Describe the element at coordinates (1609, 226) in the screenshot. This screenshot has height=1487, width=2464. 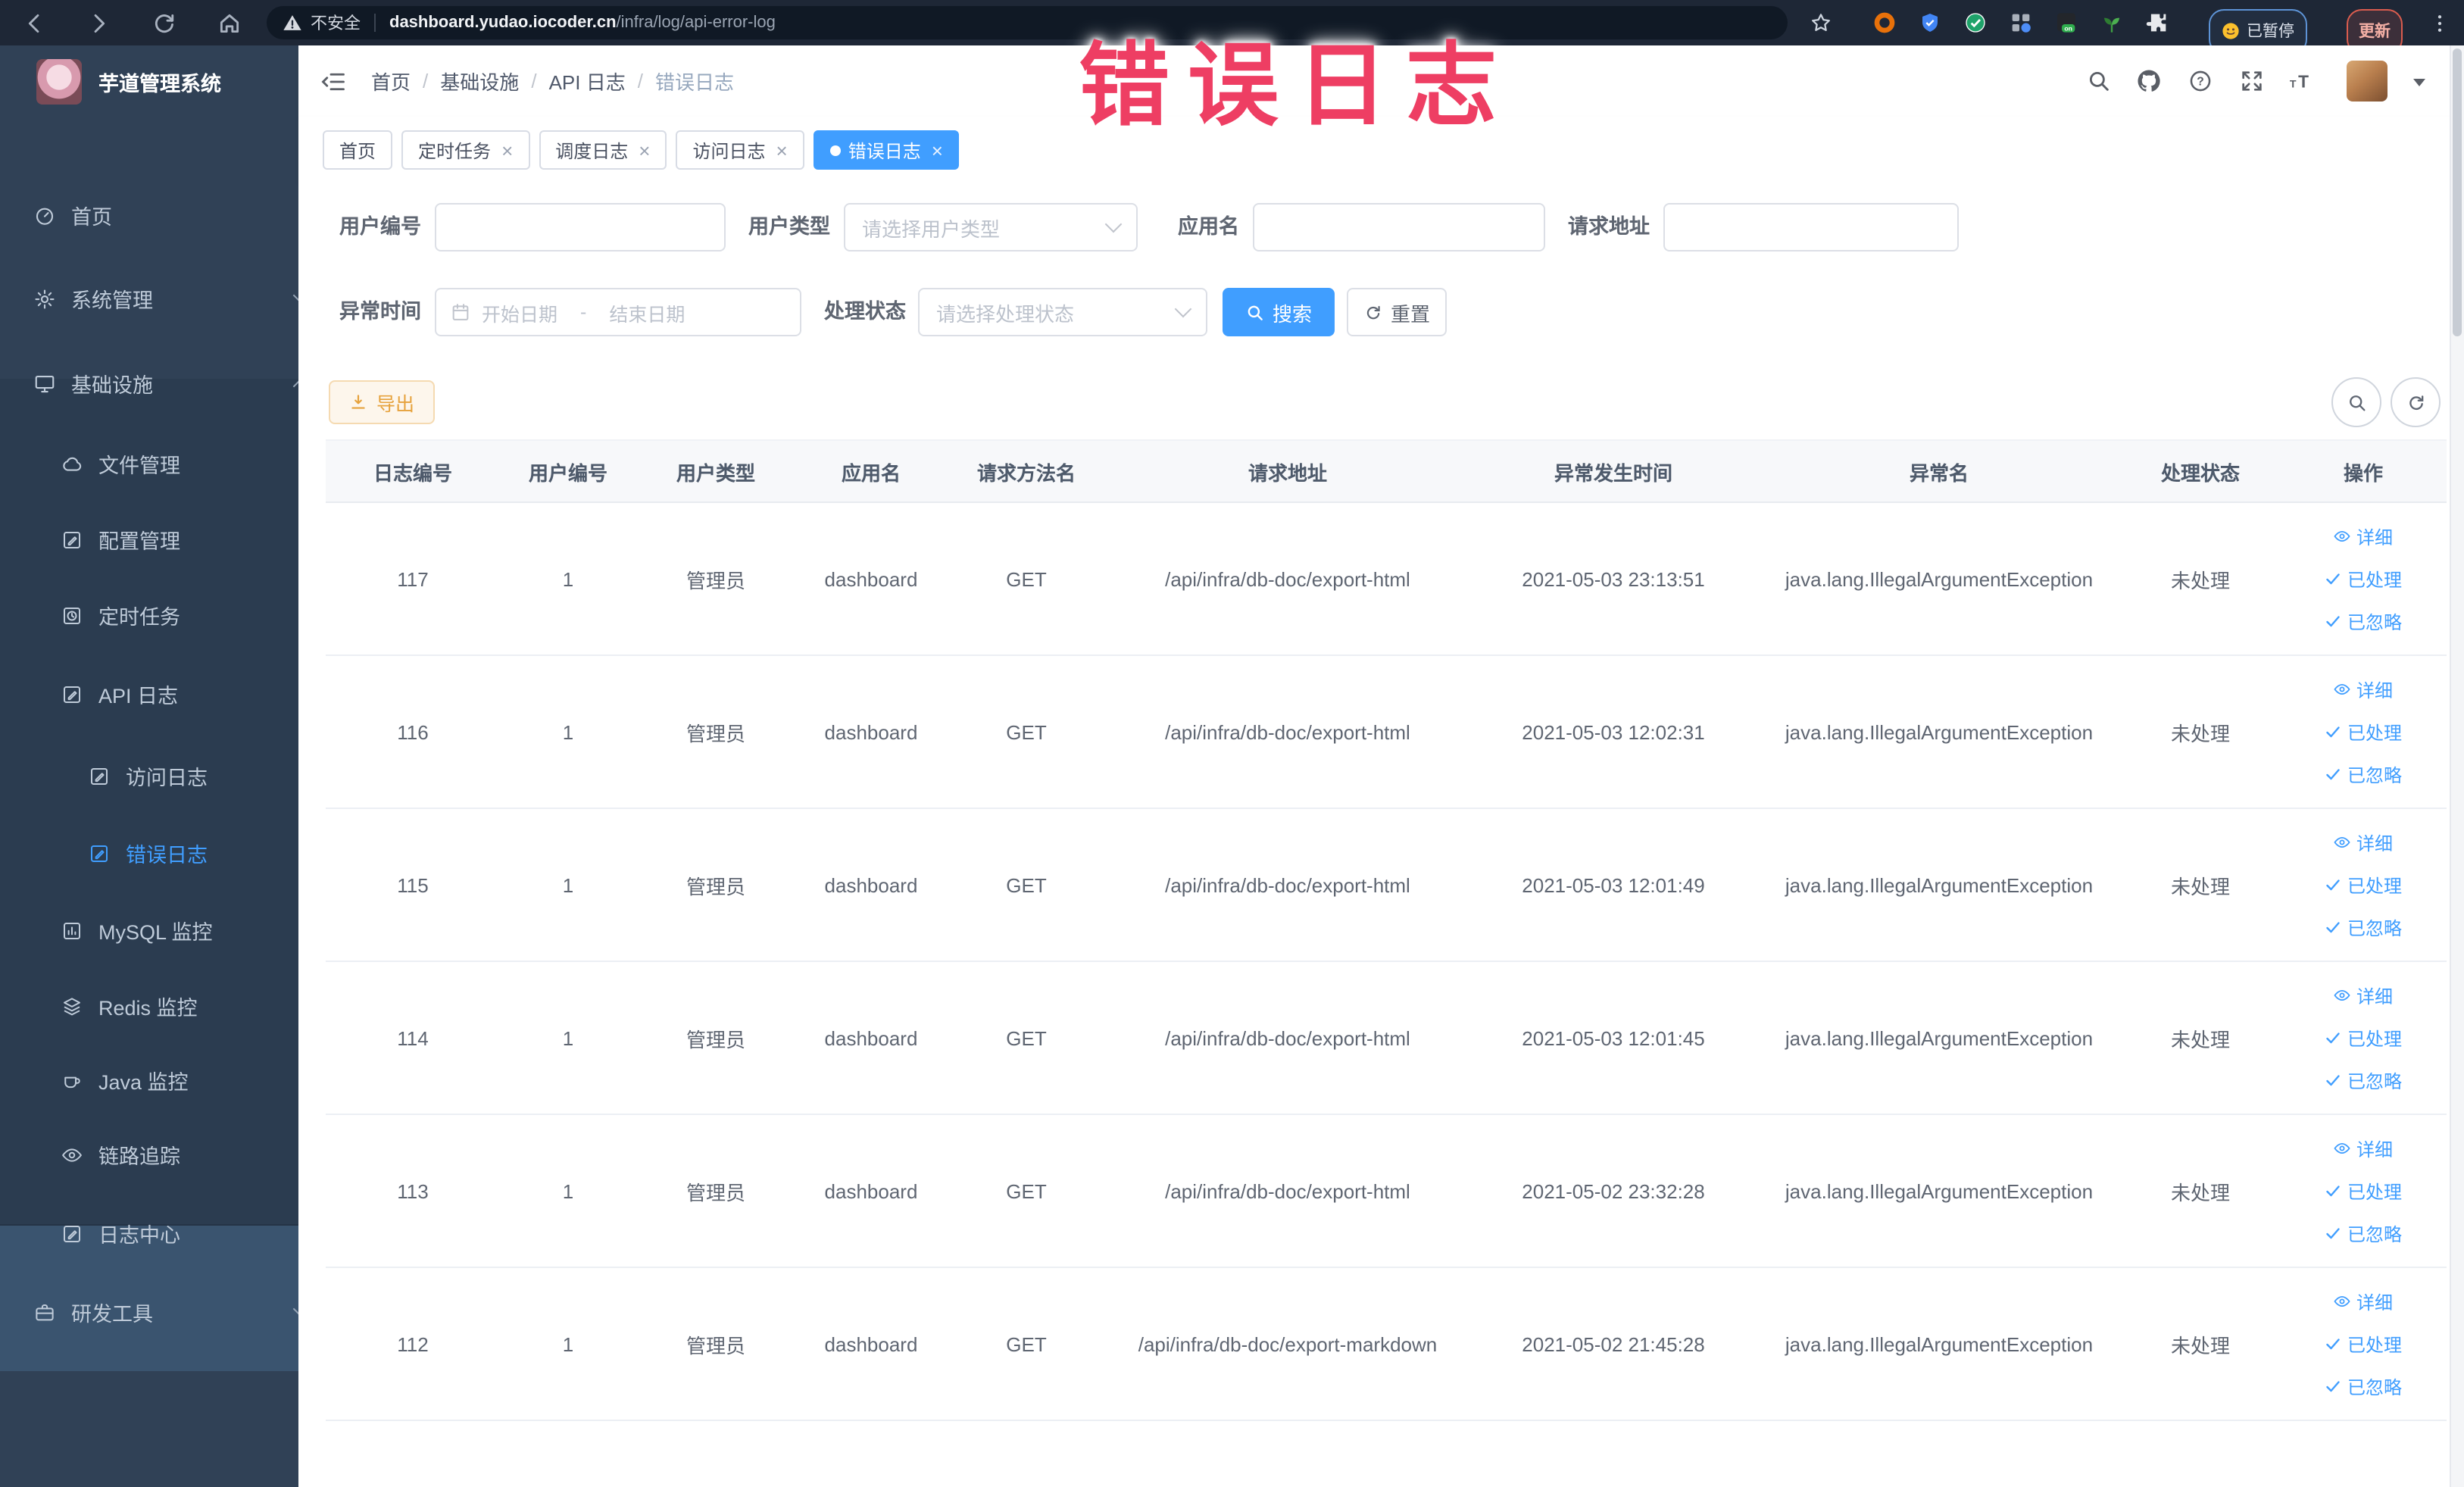
I see `request-url-label: 请求地址` at that location.